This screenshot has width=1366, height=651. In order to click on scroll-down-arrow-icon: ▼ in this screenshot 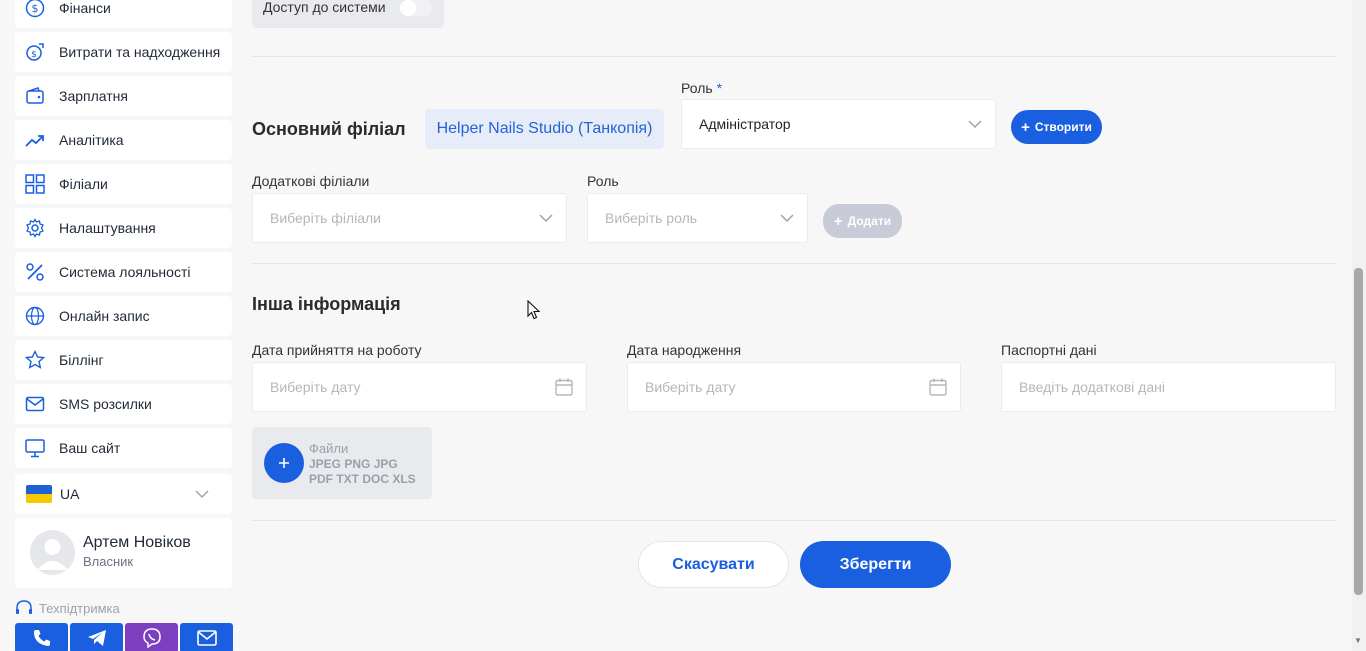, I will do `click(1358, 640)`.